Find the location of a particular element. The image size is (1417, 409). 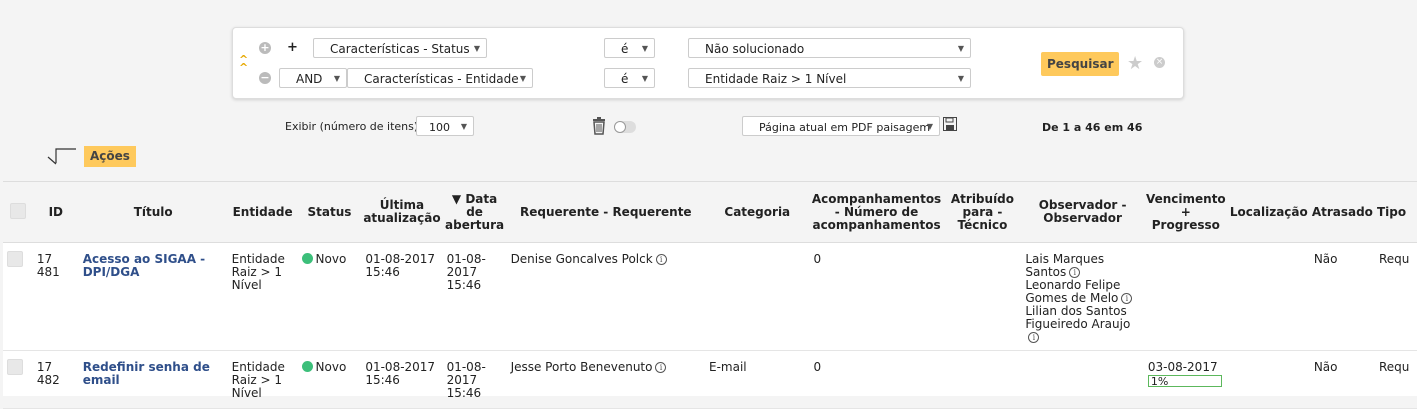

progress-bar: 1% is located at coordinates (1184, 381).